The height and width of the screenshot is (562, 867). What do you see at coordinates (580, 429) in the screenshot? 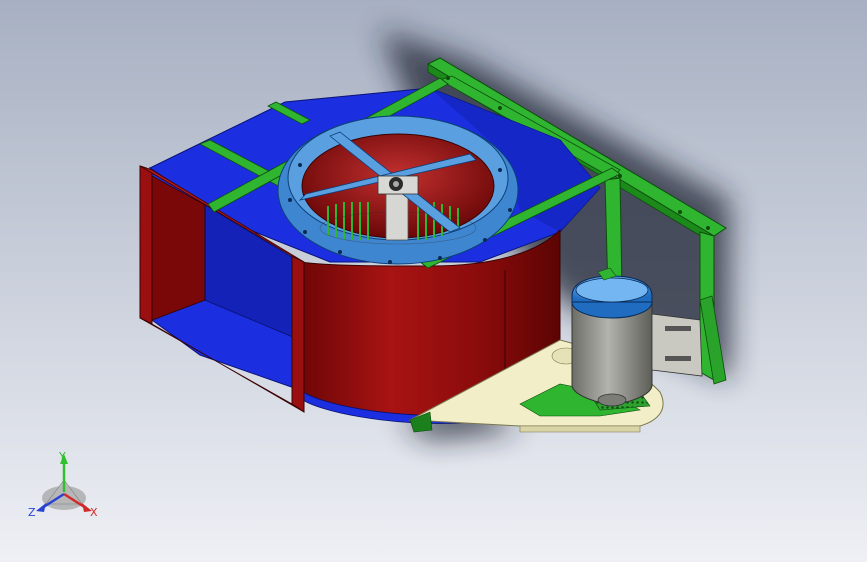
I see `base-edge` at bounding box center [580, 429].